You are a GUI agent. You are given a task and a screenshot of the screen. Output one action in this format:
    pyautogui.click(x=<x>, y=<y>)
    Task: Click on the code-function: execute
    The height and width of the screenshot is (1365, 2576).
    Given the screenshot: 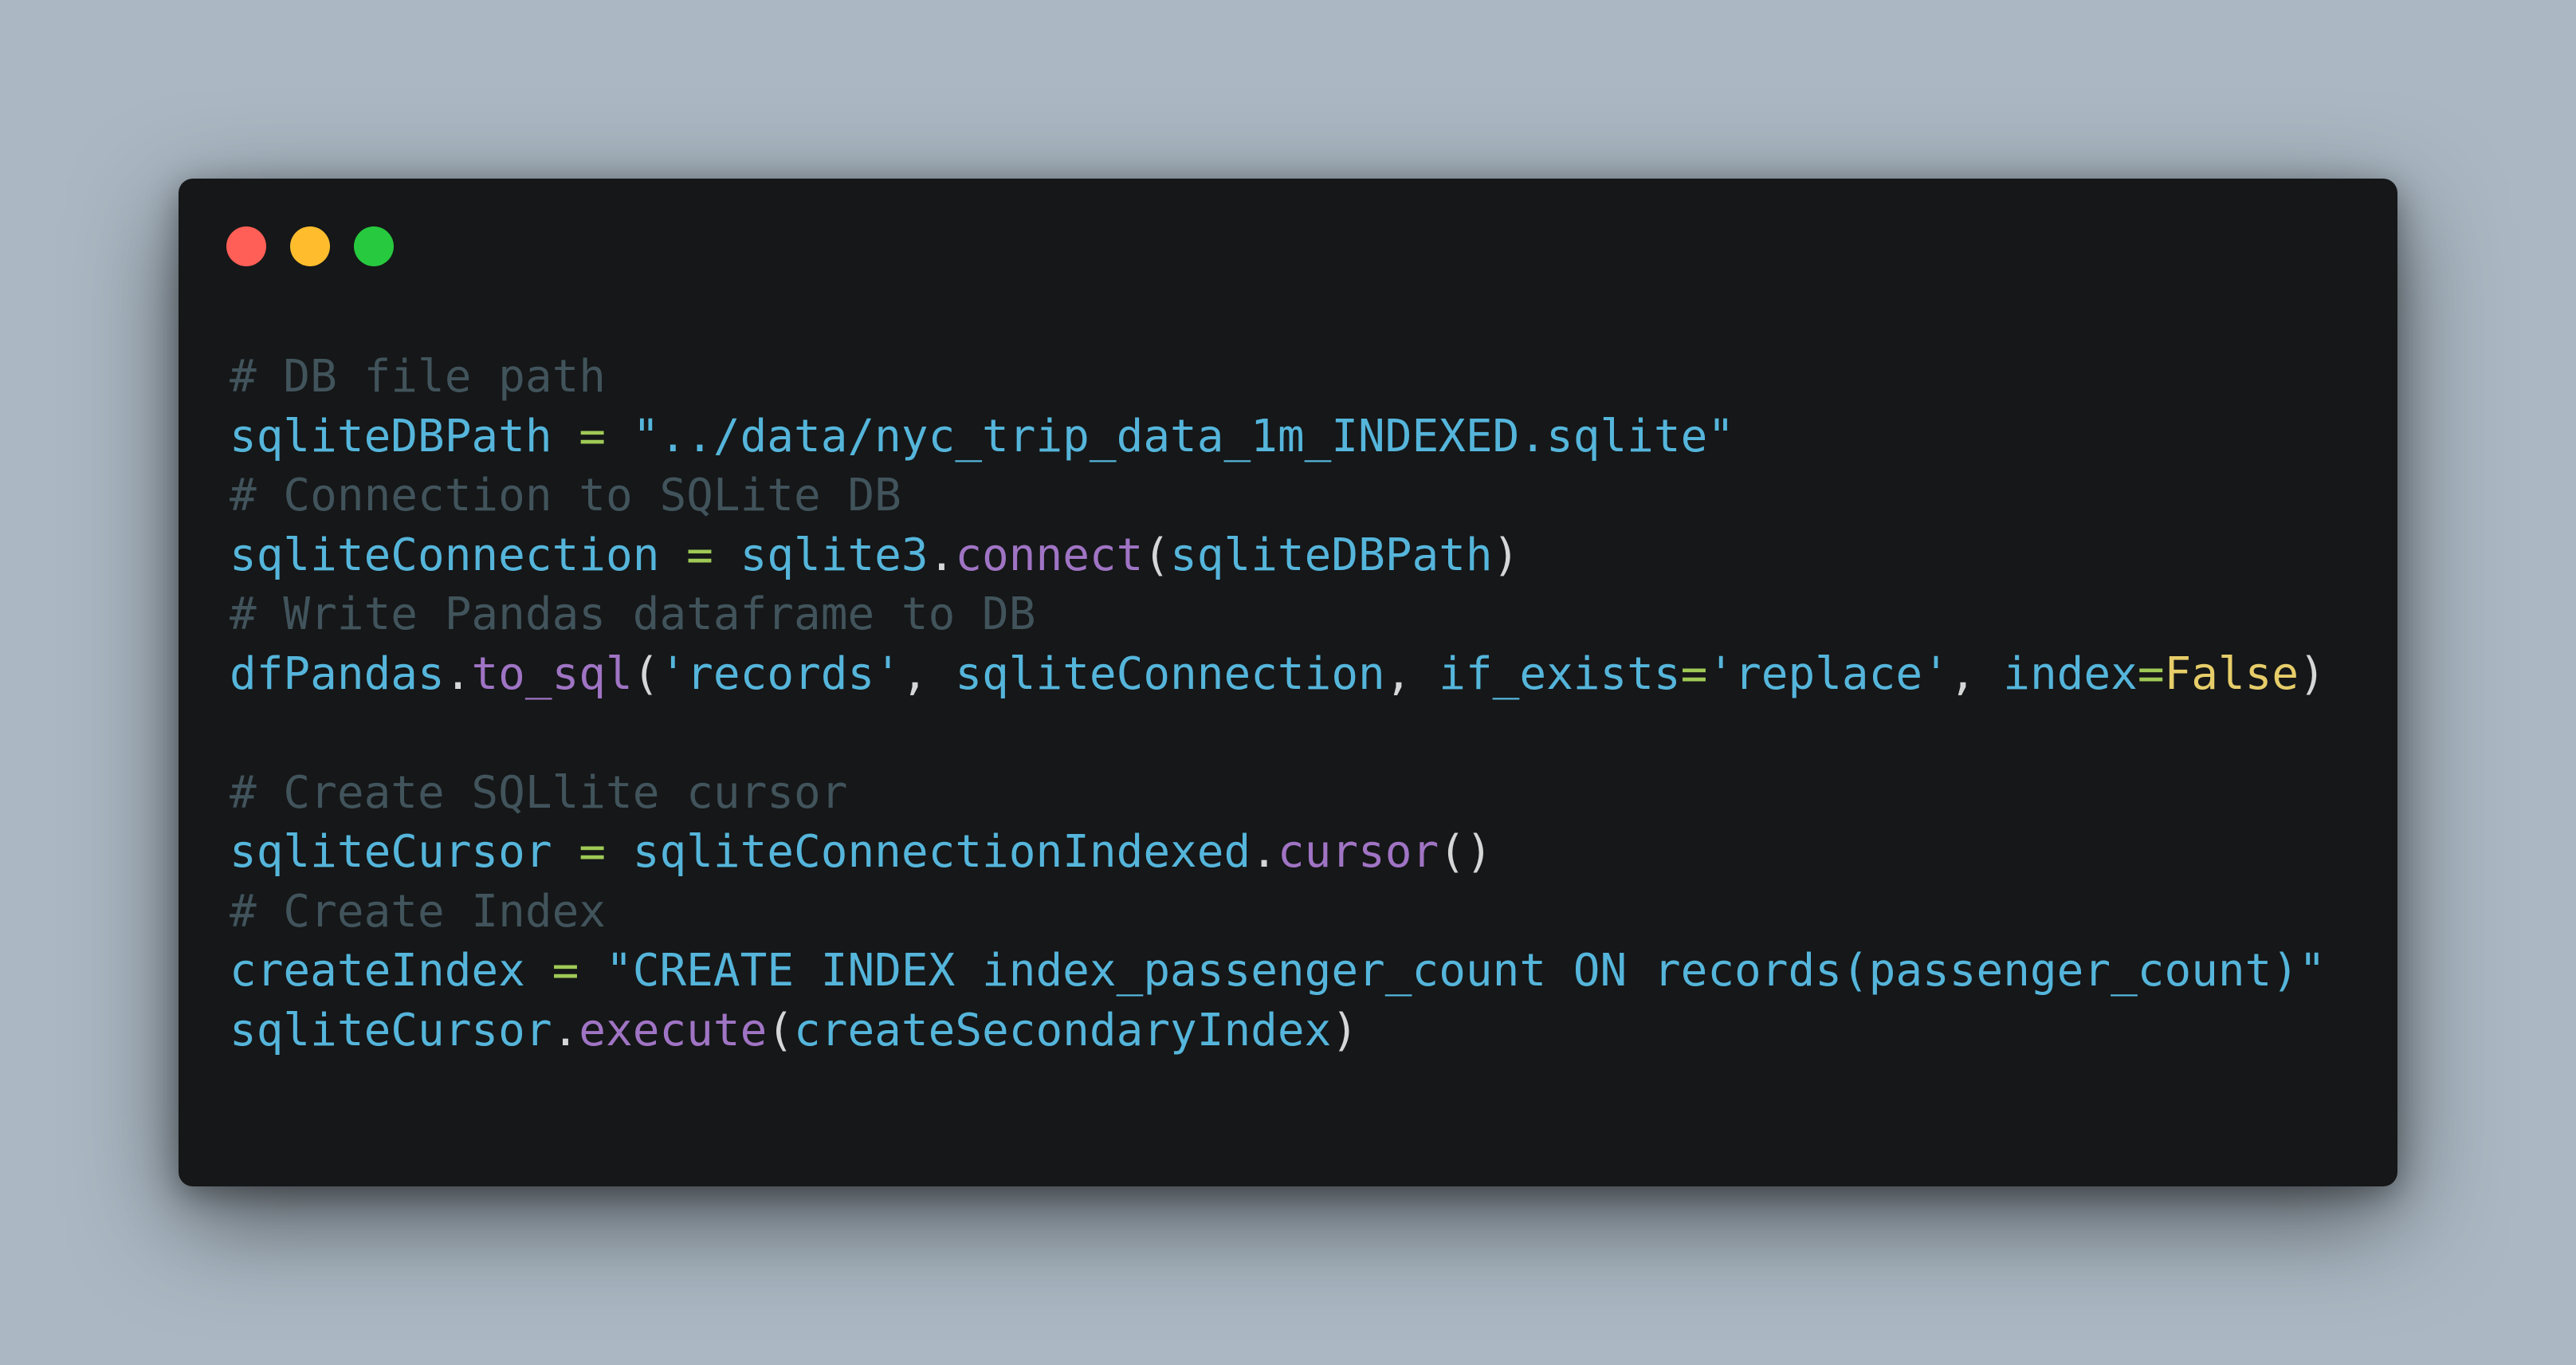 What is the action you would take?
    pyautogui.click(x=673, y=1030)
    